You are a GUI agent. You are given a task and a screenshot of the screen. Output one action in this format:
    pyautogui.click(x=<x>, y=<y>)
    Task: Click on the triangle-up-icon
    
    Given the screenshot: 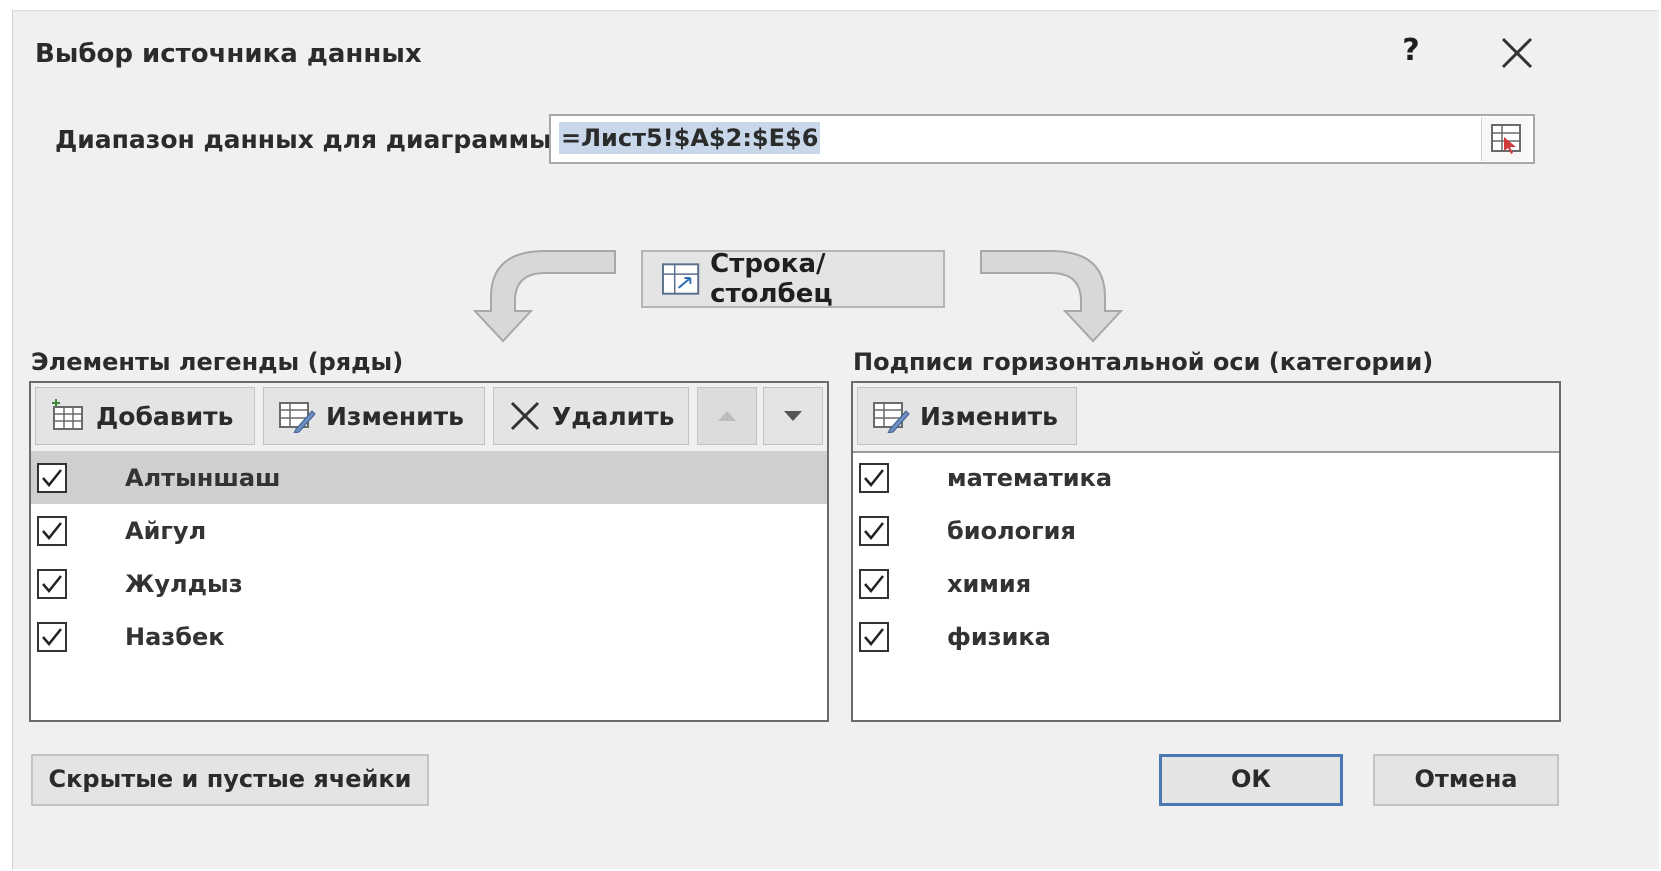 What is the action you would take?
    pyautogui.click(x=727, y=416)
    